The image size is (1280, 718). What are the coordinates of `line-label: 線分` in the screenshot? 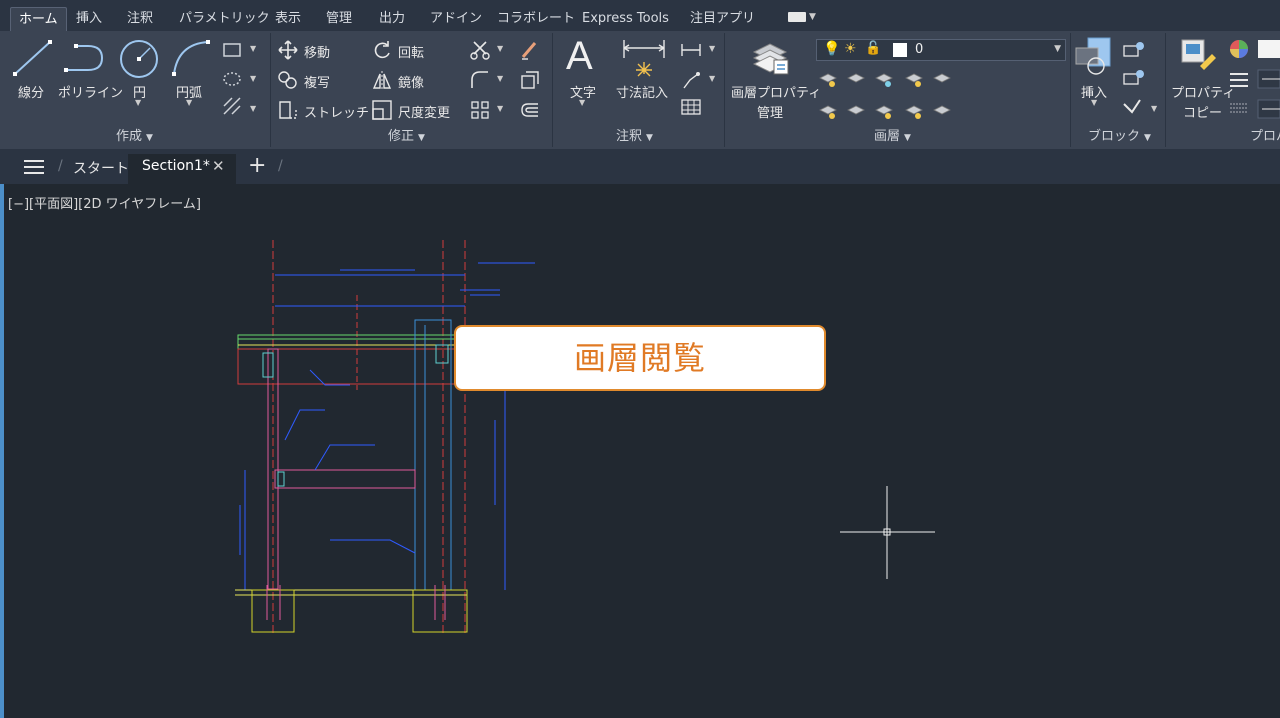 It's located at (31, 91).